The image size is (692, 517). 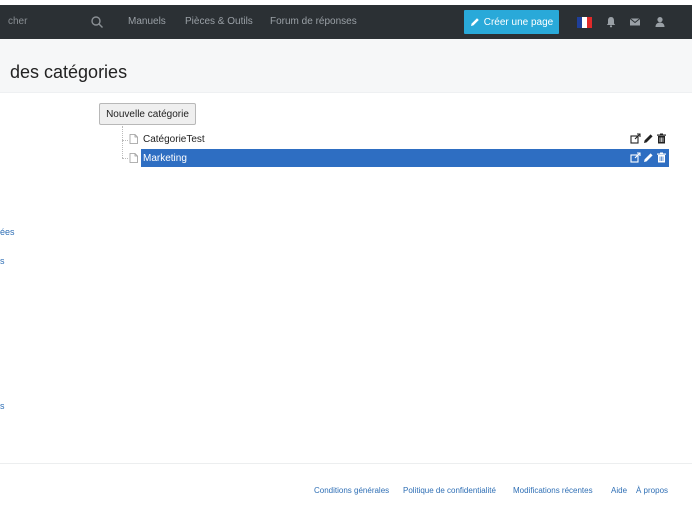 What do you see at coordinates (553, 490) in the screenshot?
I see `footer-link-recent-changes: Modifications récentes` at bounding box center [553, 490].